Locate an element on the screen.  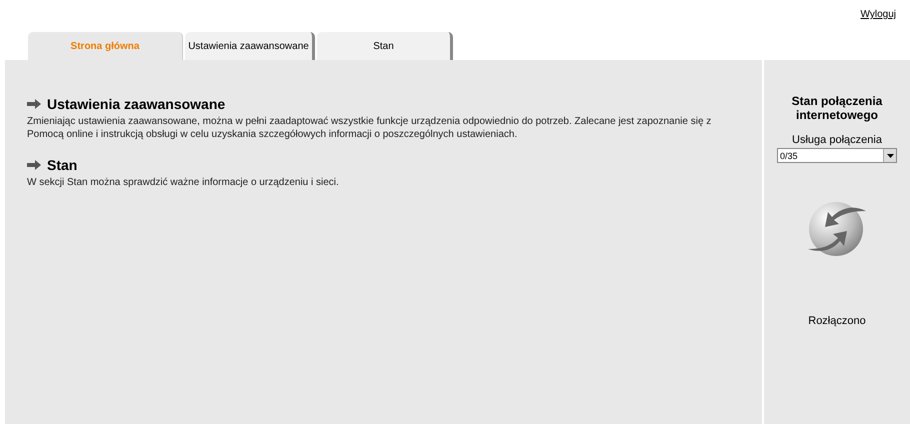
section-title: Stan is located at coordinates (62, 165).